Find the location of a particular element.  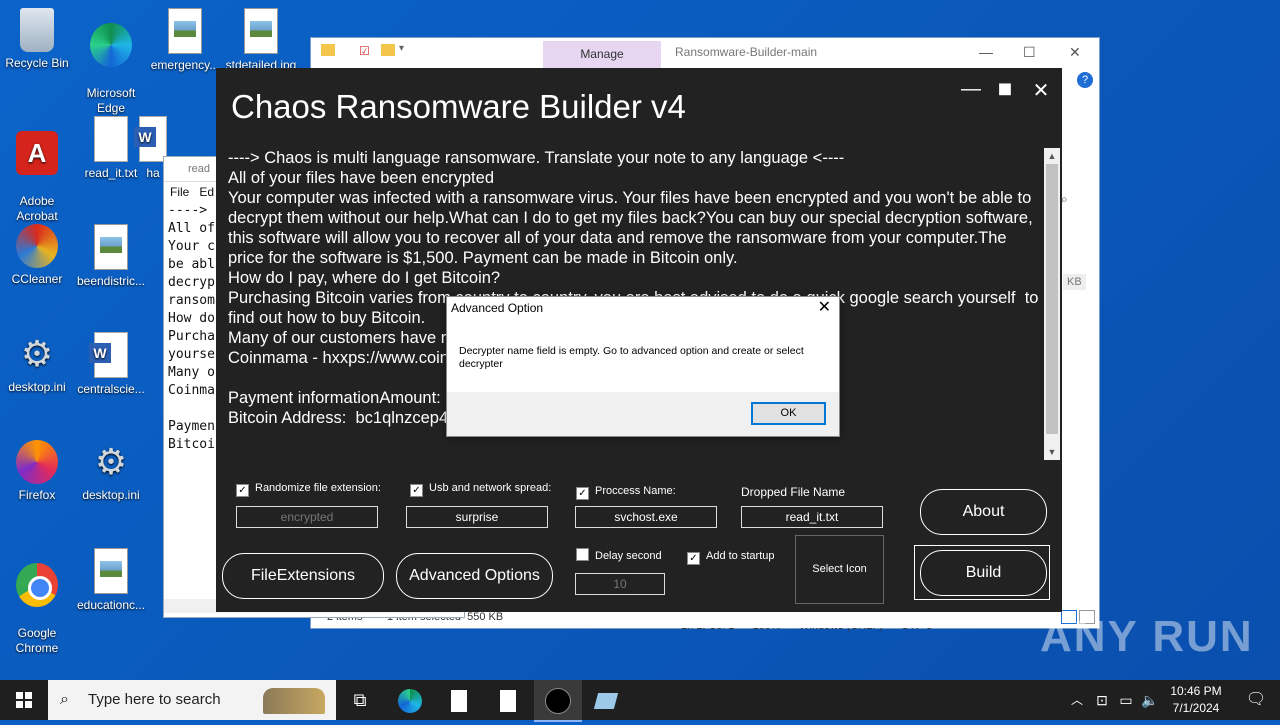

dropped-file-input: read_it.txt is located at coordinates (812, 517).